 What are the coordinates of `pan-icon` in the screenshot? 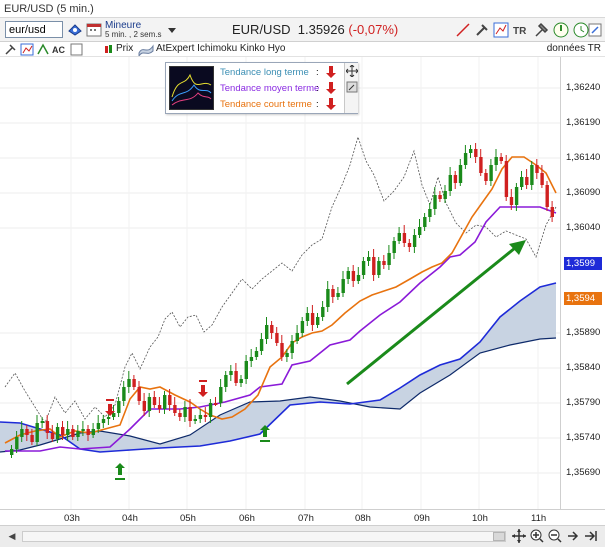 It's located at (519, 536).